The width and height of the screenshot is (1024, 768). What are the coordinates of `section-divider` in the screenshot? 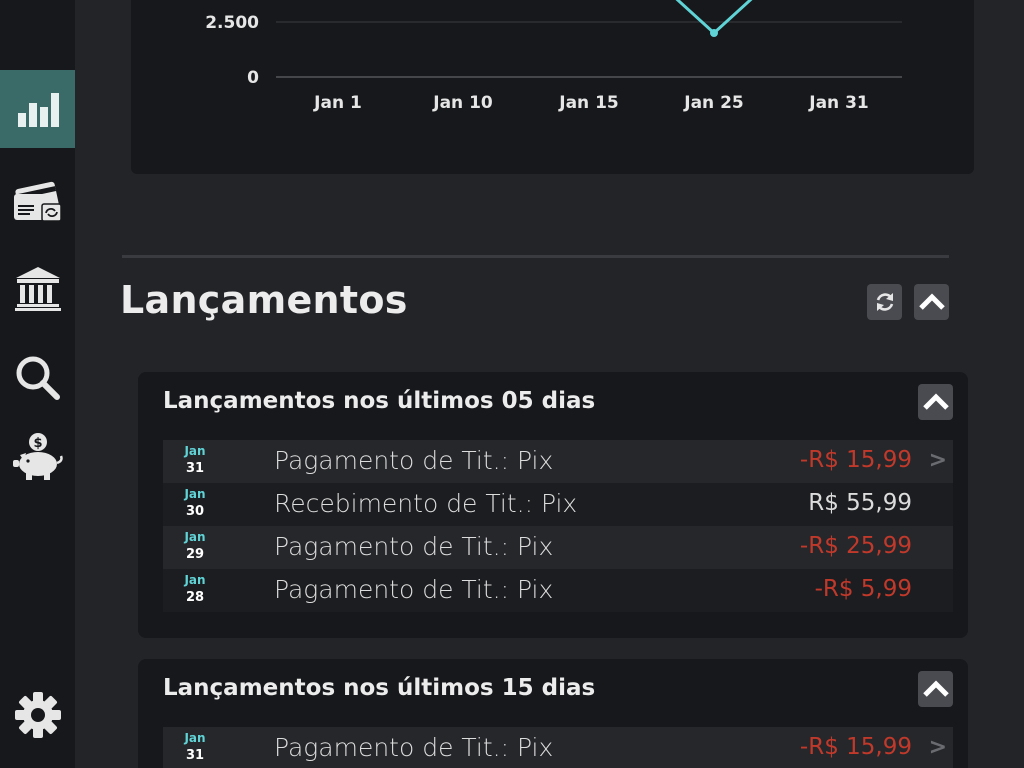 It's located at (535, 256).